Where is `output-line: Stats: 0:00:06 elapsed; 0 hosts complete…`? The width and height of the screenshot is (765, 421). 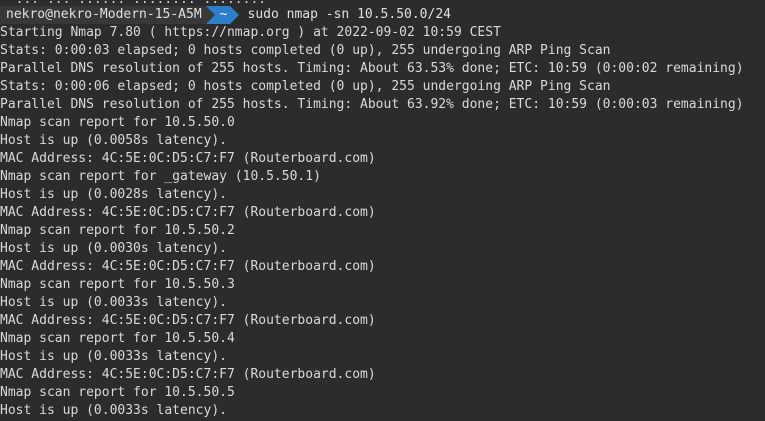 output-line: Stats: 0:00:06 elapsed; 0 hosts complete… is located at coordinates (305, 86).